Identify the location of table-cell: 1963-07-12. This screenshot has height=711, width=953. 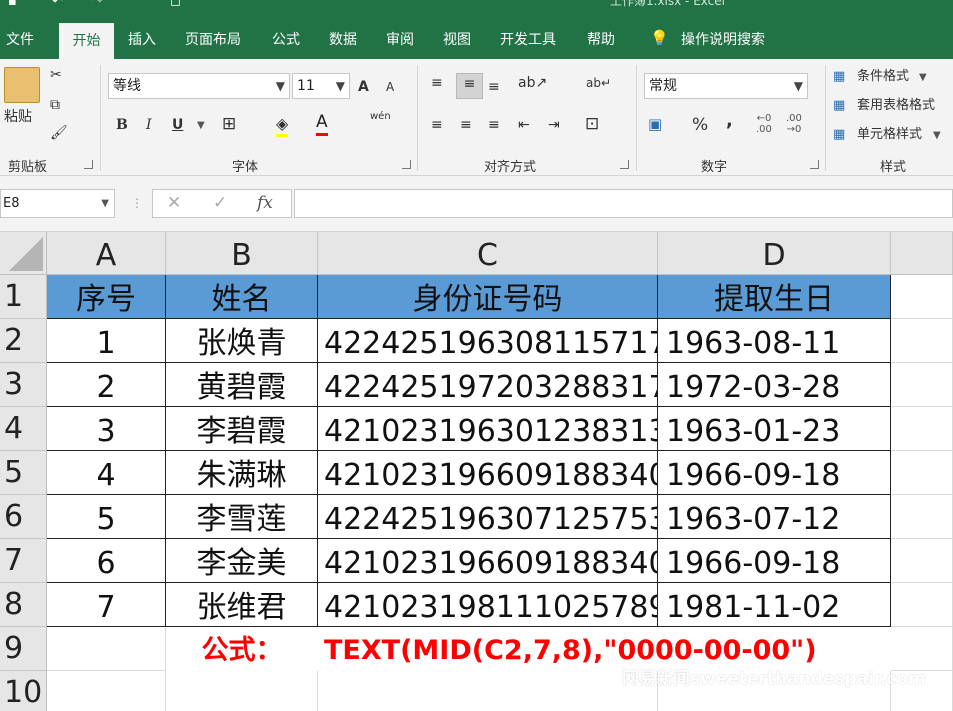
(774, 517).